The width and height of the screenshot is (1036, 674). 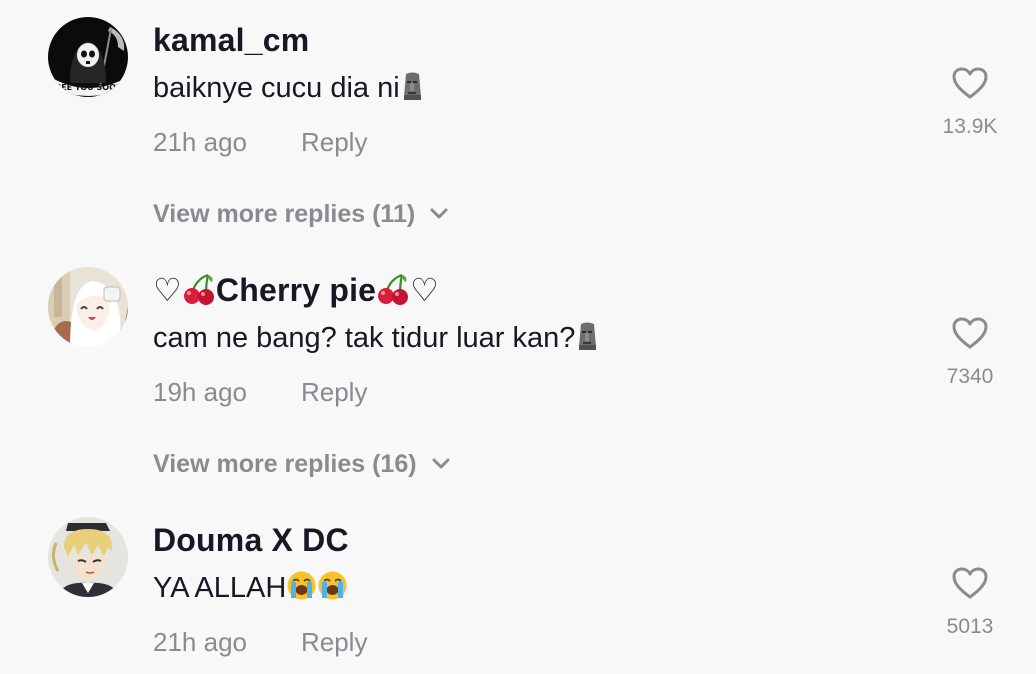 What do you see at coordinates (364, 338) in the screenshot?
I see `comment-text-body: cam ne bang? tak tidur luar kan?` at bounding box center [364, 338].